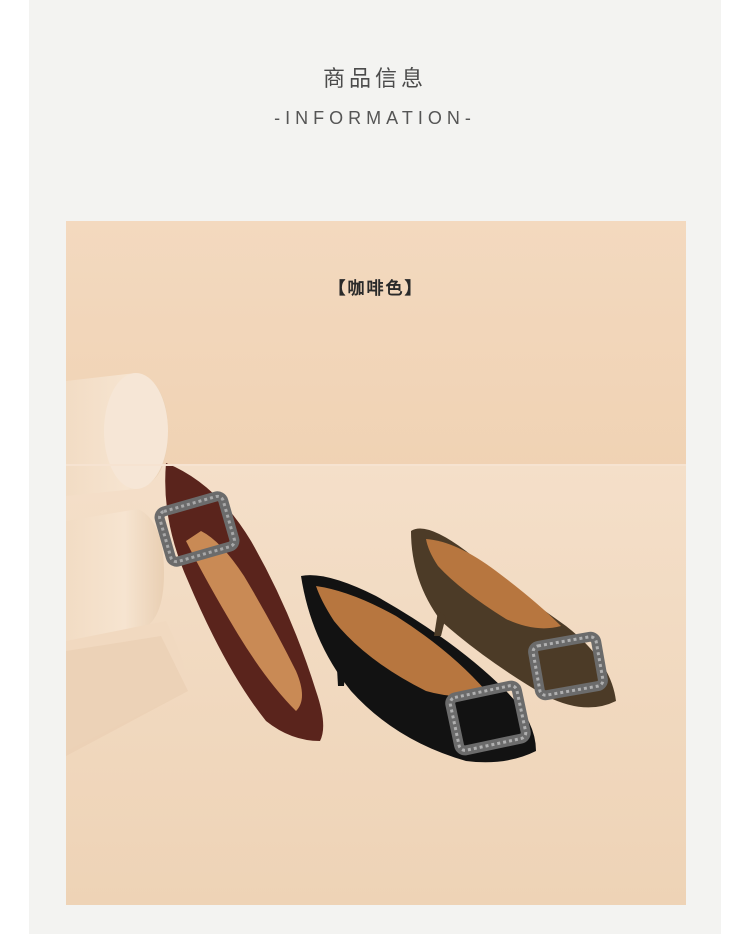  I want to click on wall-floor-line, so click(376, 465).